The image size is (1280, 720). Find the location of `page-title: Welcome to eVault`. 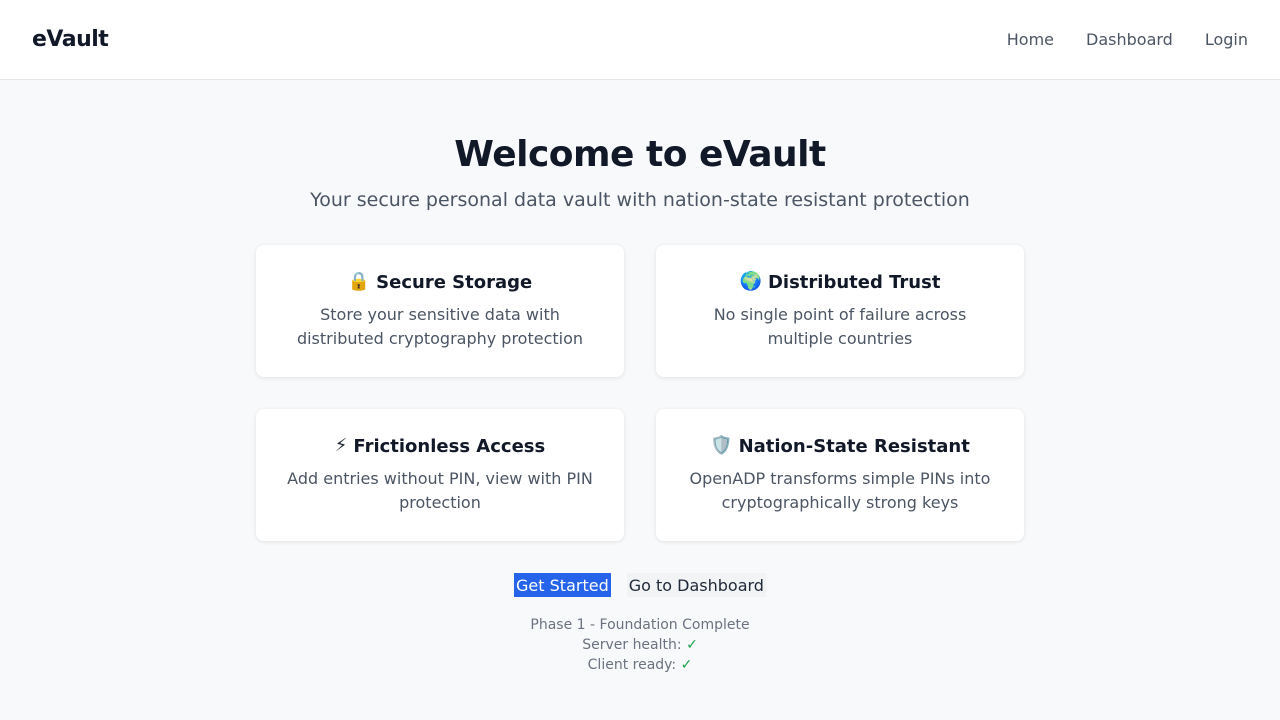

page-title: Welcome to eVault is located at coordinates (640, 154).